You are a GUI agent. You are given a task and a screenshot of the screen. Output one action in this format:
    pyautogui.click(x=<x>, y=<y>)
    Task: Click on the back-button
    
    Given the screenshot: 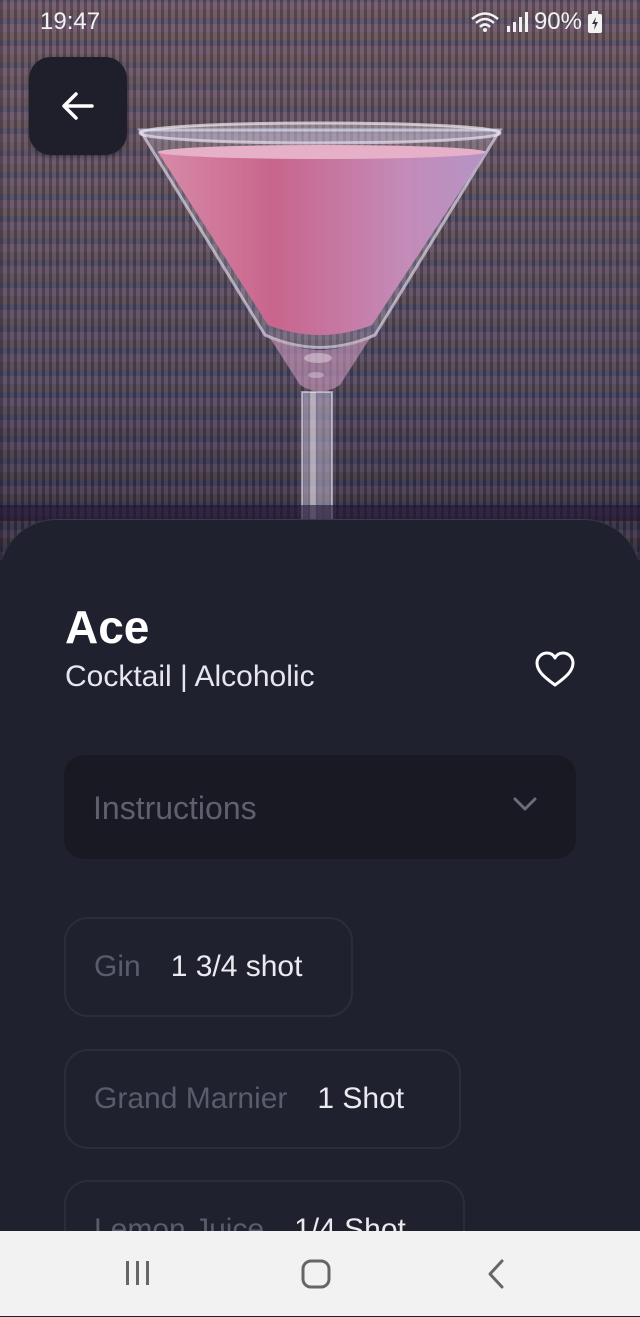 What is the action you would take?
    pyautogui.click(x=78, y=106)
    